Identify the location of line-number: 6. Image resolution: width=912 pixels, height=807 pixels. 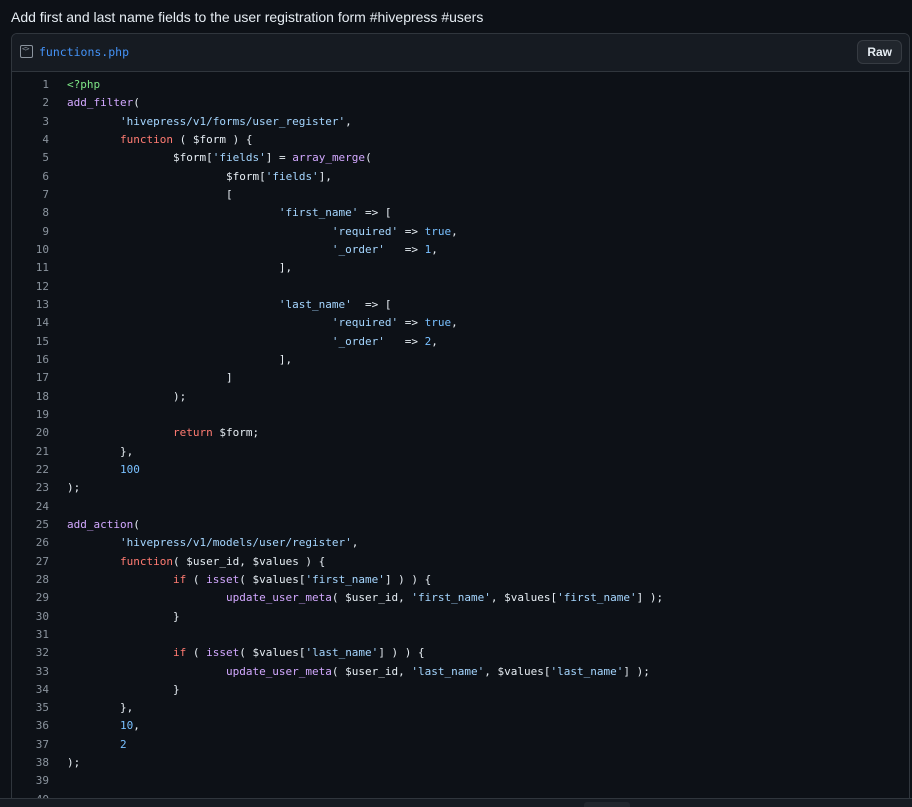
(30, 177).